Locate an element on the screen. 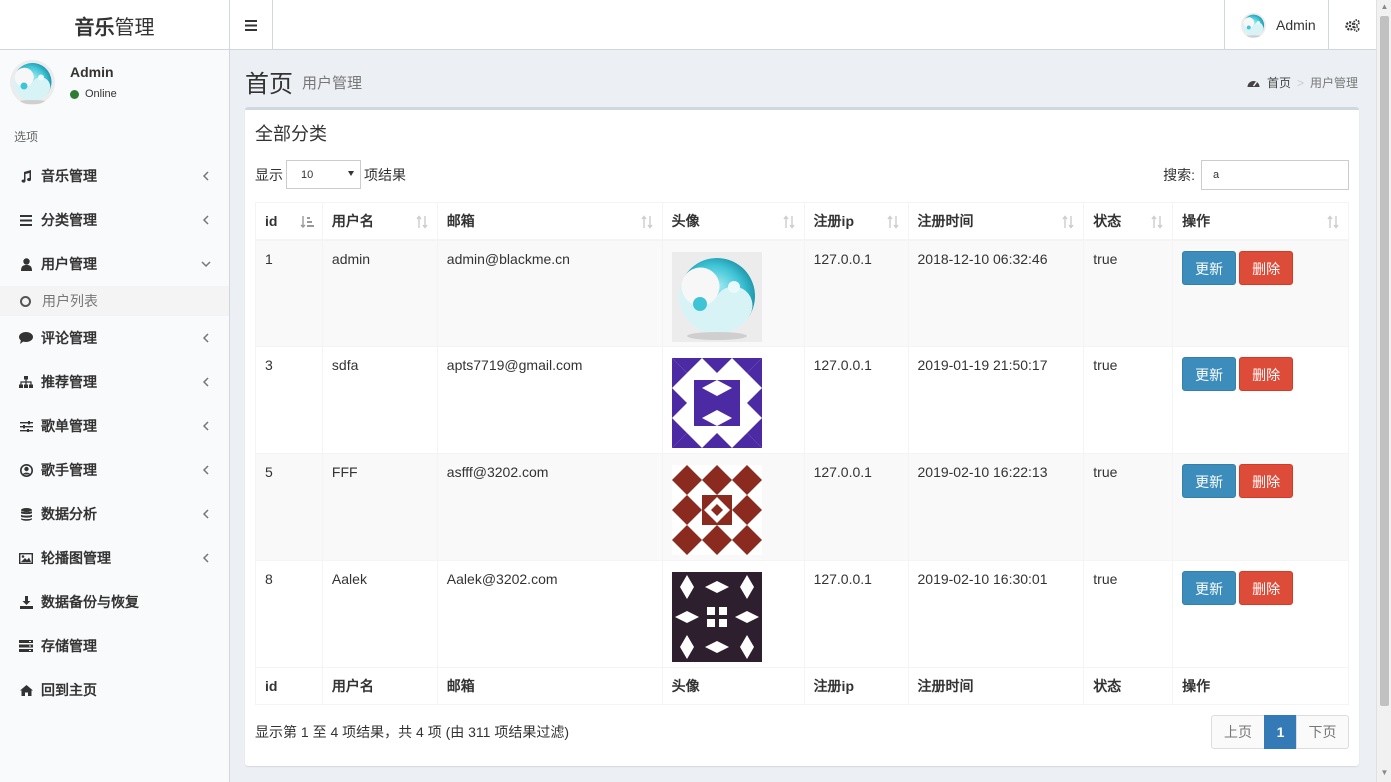 This screenshot has width=1391, height=782. sidebar-subitem-user-list: 用户列表 is located at coordinates (114, 301).